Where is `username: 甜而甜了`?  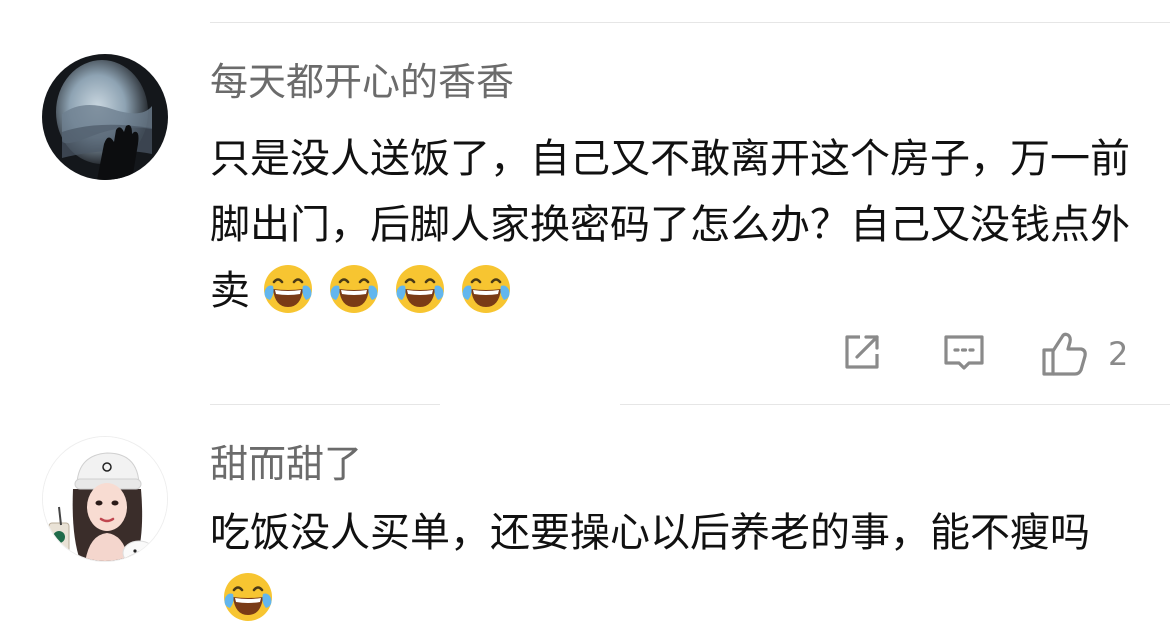 username: 甜而甜了 is located at coordinates (286, 464).